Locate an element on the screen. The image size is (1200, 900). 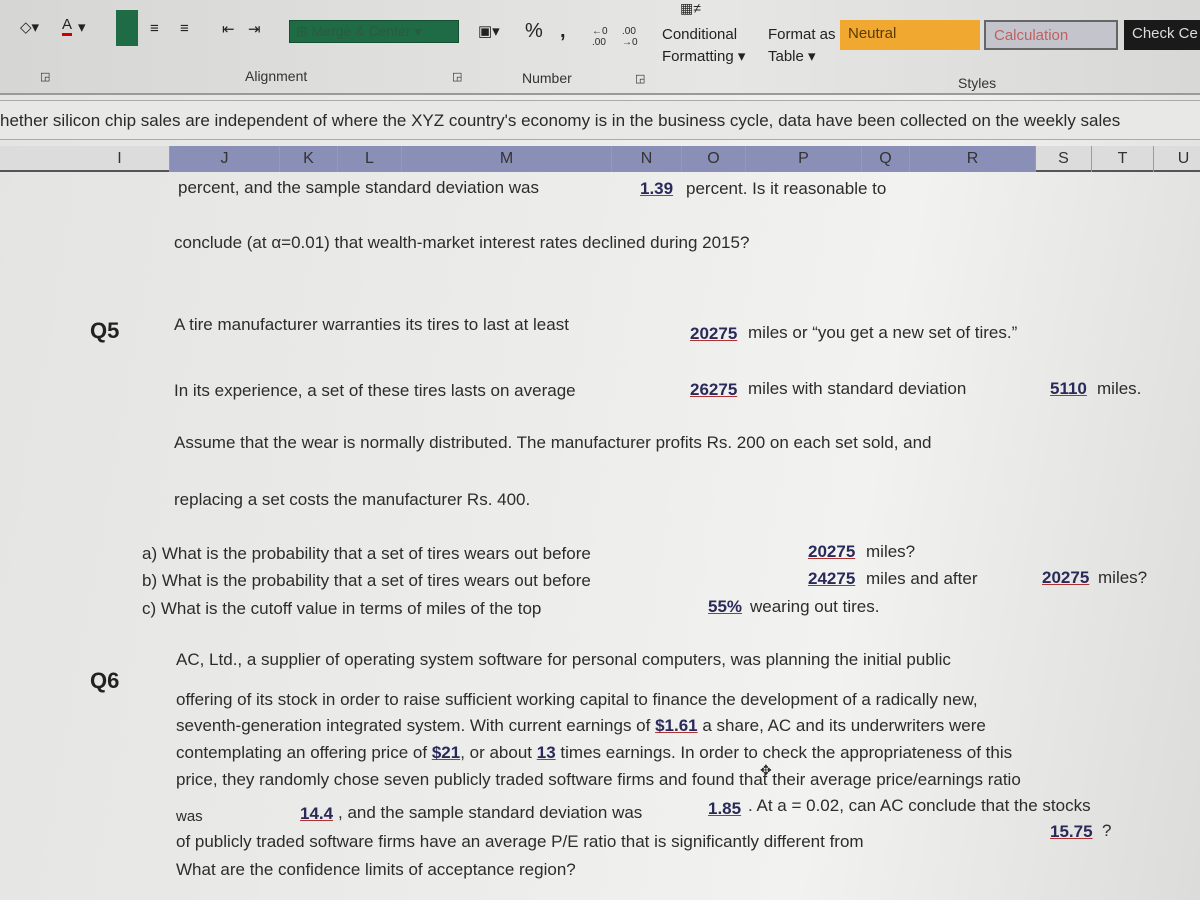
decrease-indent-icon: ⇤ is located at coordinates (228, 29).